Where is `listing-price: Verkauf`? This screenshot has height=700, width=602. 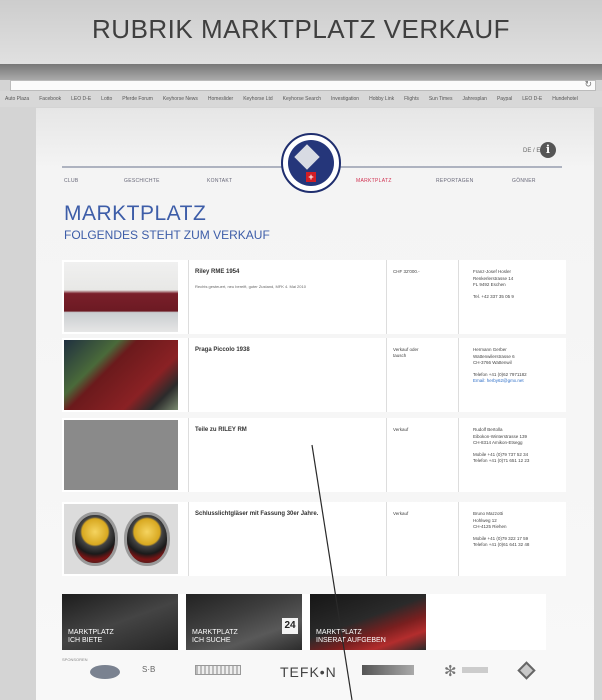
listing-price: Verkauf is located at coordinates (400, 430).